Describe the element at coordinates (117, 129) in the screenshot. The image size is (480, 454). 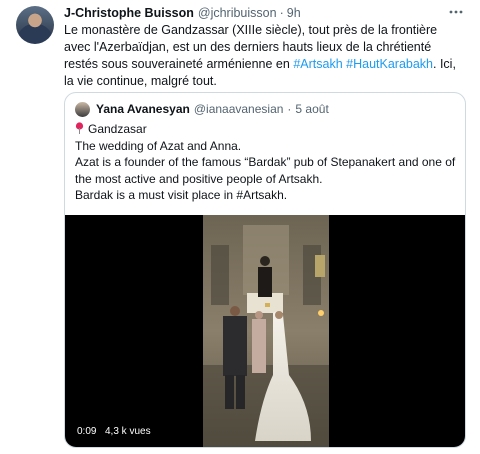
I see `location-label: Gandzasar` at that location.